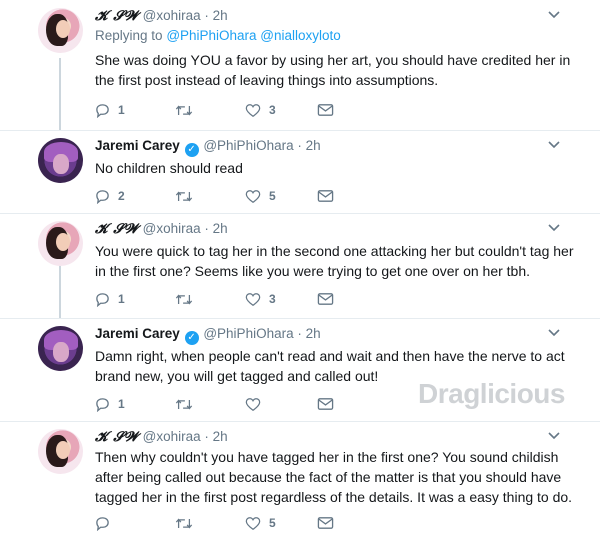  What do you see at coordinates (121, 196) in the screenshot?
I see `reply-count: 2` at bounding box center [121, 196].